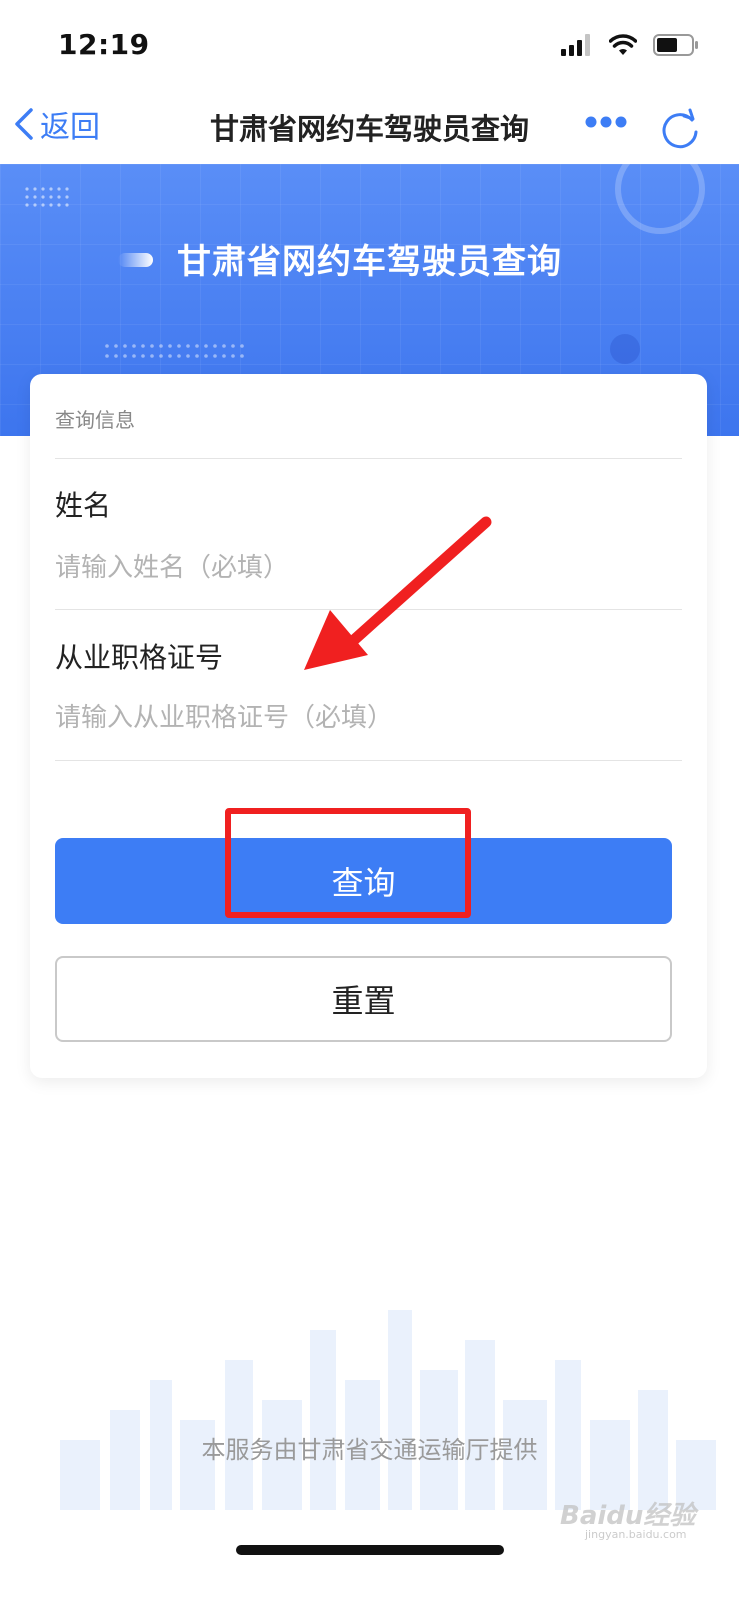  Describe the element at coordinates (348, 863) in the screenshot. I see `annotation-highlight-box` at that location.